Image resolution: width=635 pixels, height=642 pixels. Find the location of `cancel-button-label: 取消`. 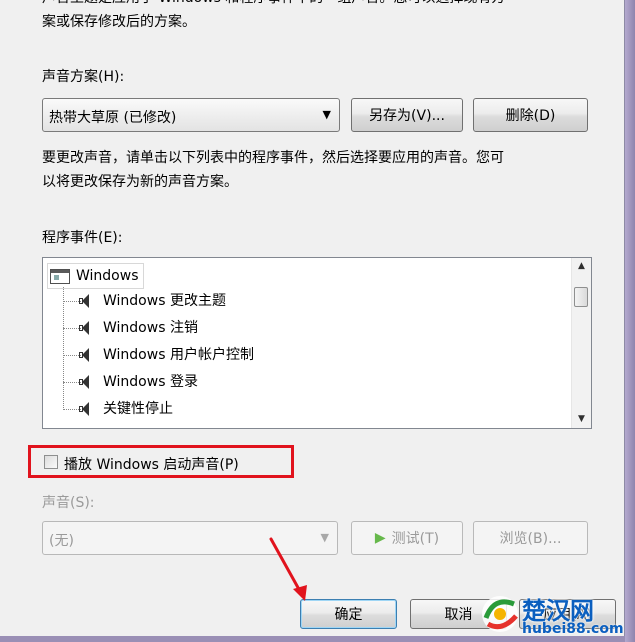

cancel-button-label: 取消 is located at coordinates (458, 615).